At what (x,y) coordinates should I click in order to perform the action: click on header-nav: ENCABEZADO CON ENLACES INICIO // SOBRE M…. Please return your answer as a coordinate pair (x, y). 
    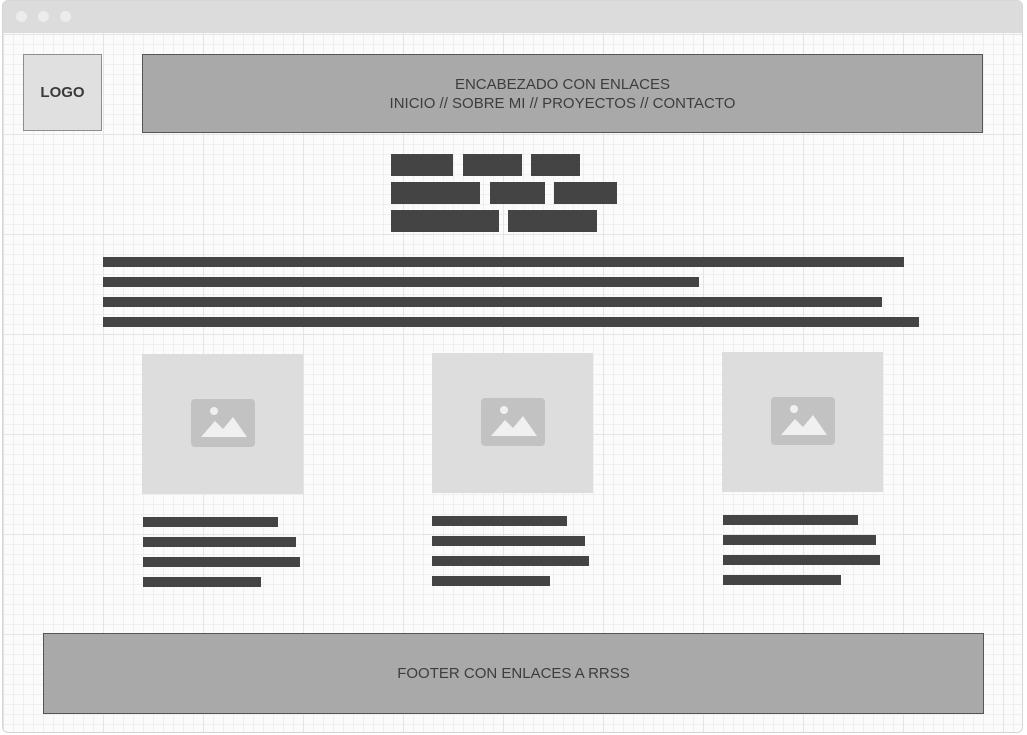
    Looking at the image, I should click on (562, 93).